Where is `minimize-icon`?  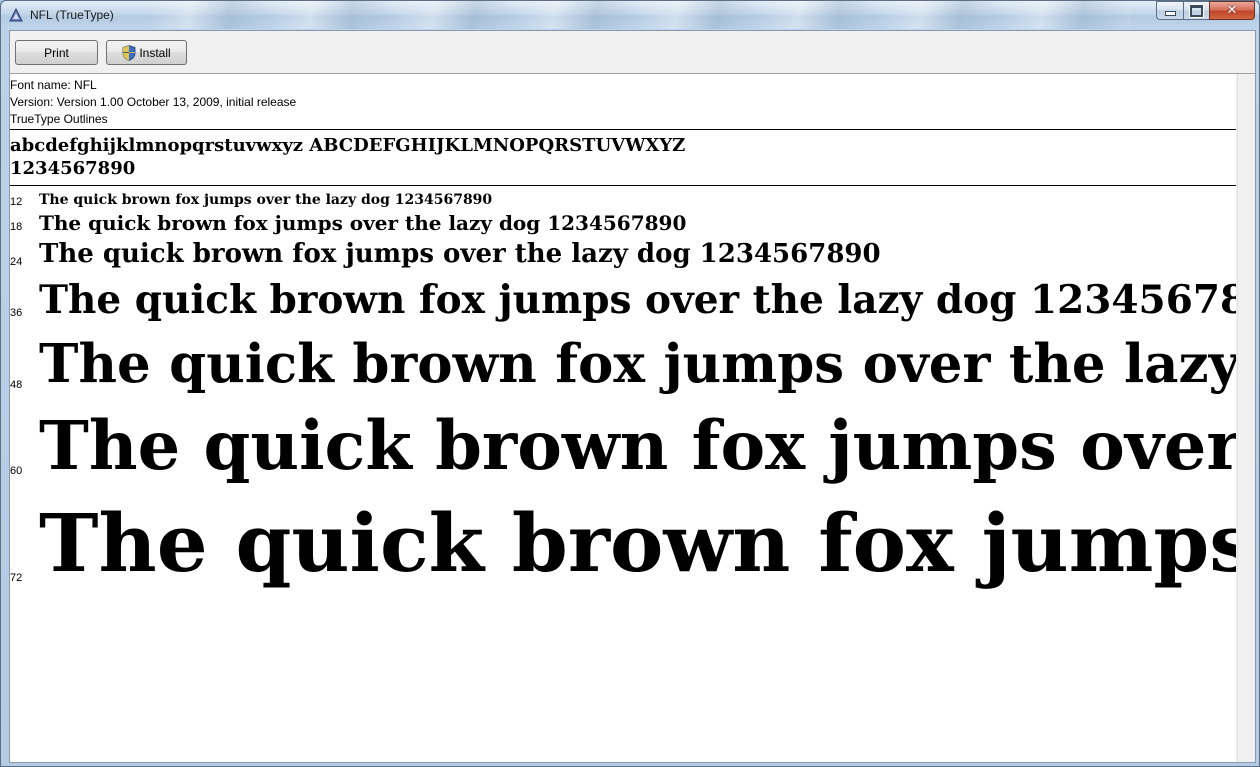 minimize-icon is located at coordinates (1170, 13).